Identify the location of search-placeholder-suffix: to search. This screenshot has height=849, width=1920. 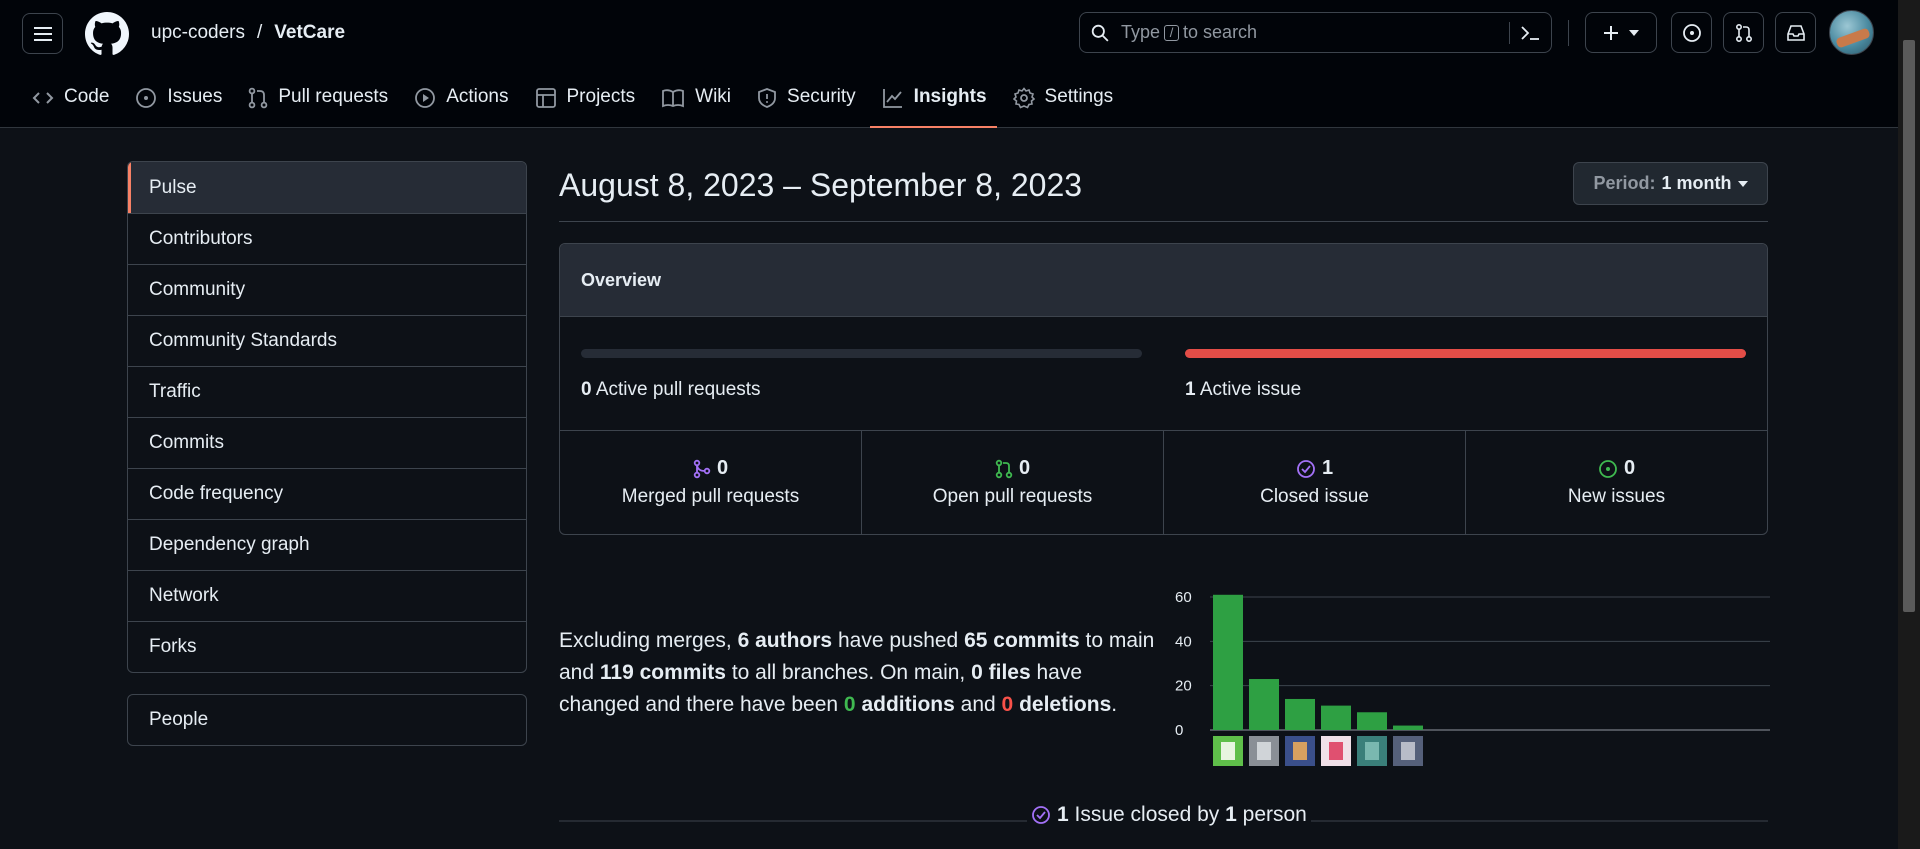
(1220, 32).